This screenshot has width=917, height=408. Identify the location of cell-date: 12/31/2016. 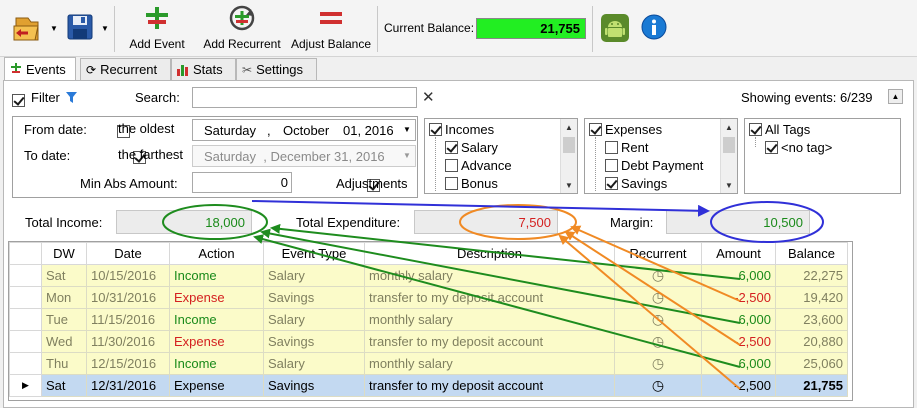
(128, 385).